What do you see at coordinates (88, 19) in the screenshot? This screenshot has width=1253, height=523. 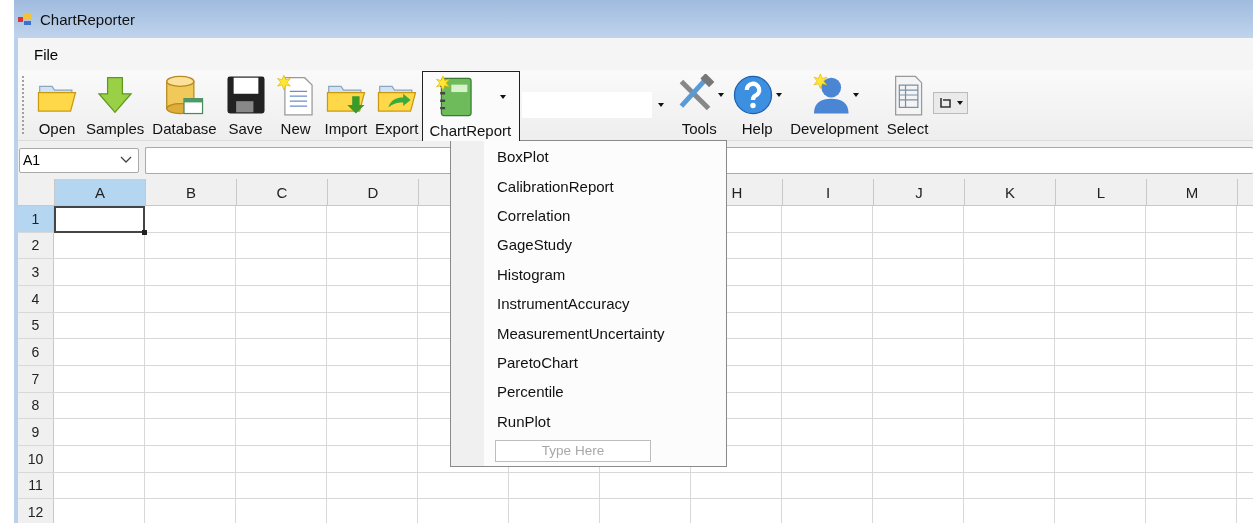 I see `window-title: ChartReporter` at bounding box center [88, 19].